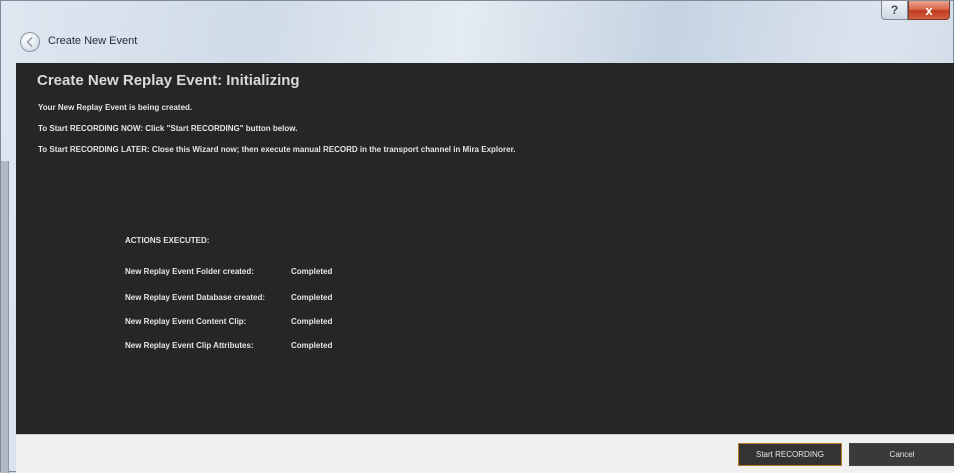  I want to click on back-button, so click(30, 42).